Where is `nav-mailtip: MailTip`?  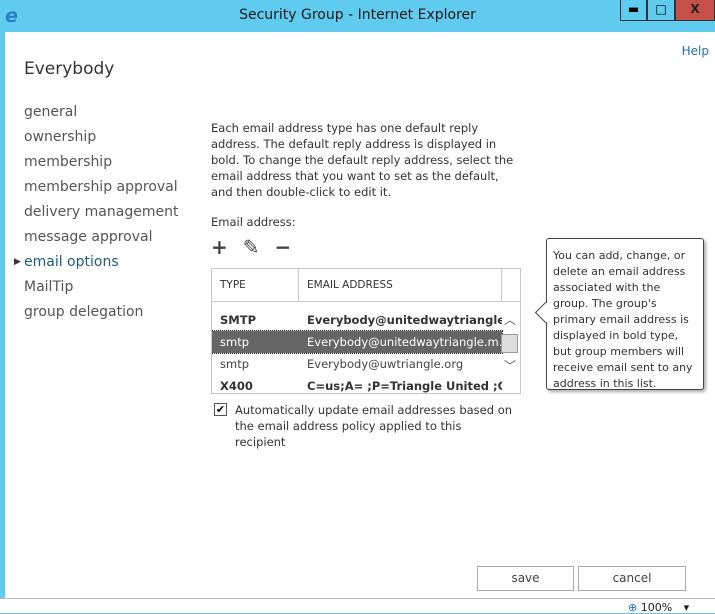
nav-mailtip: MailTip is located at coordinates (101, 289).